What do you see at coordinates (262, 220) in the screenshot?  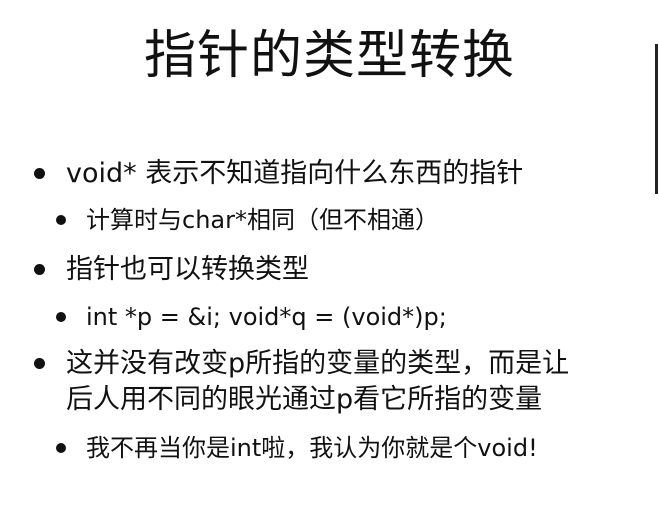 I see `bullet-text: 计算时与char*相同（但不相通）` at bounding box center [262, 220].